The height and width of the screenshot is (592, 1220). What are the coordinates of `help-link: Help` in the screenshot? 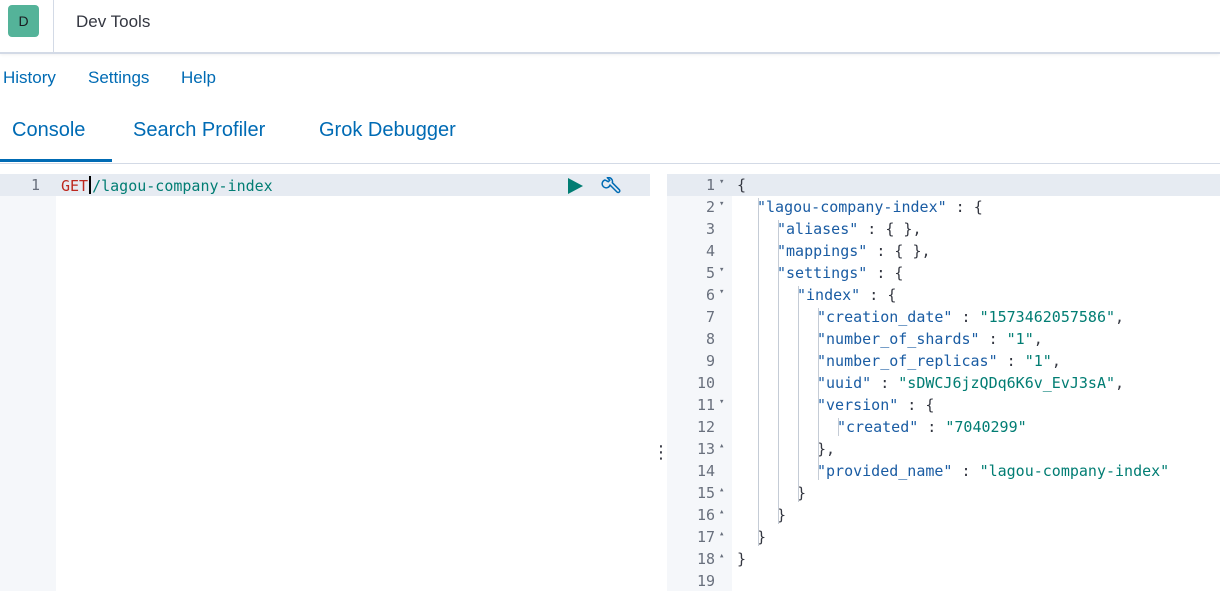 It's located at (198, 78).